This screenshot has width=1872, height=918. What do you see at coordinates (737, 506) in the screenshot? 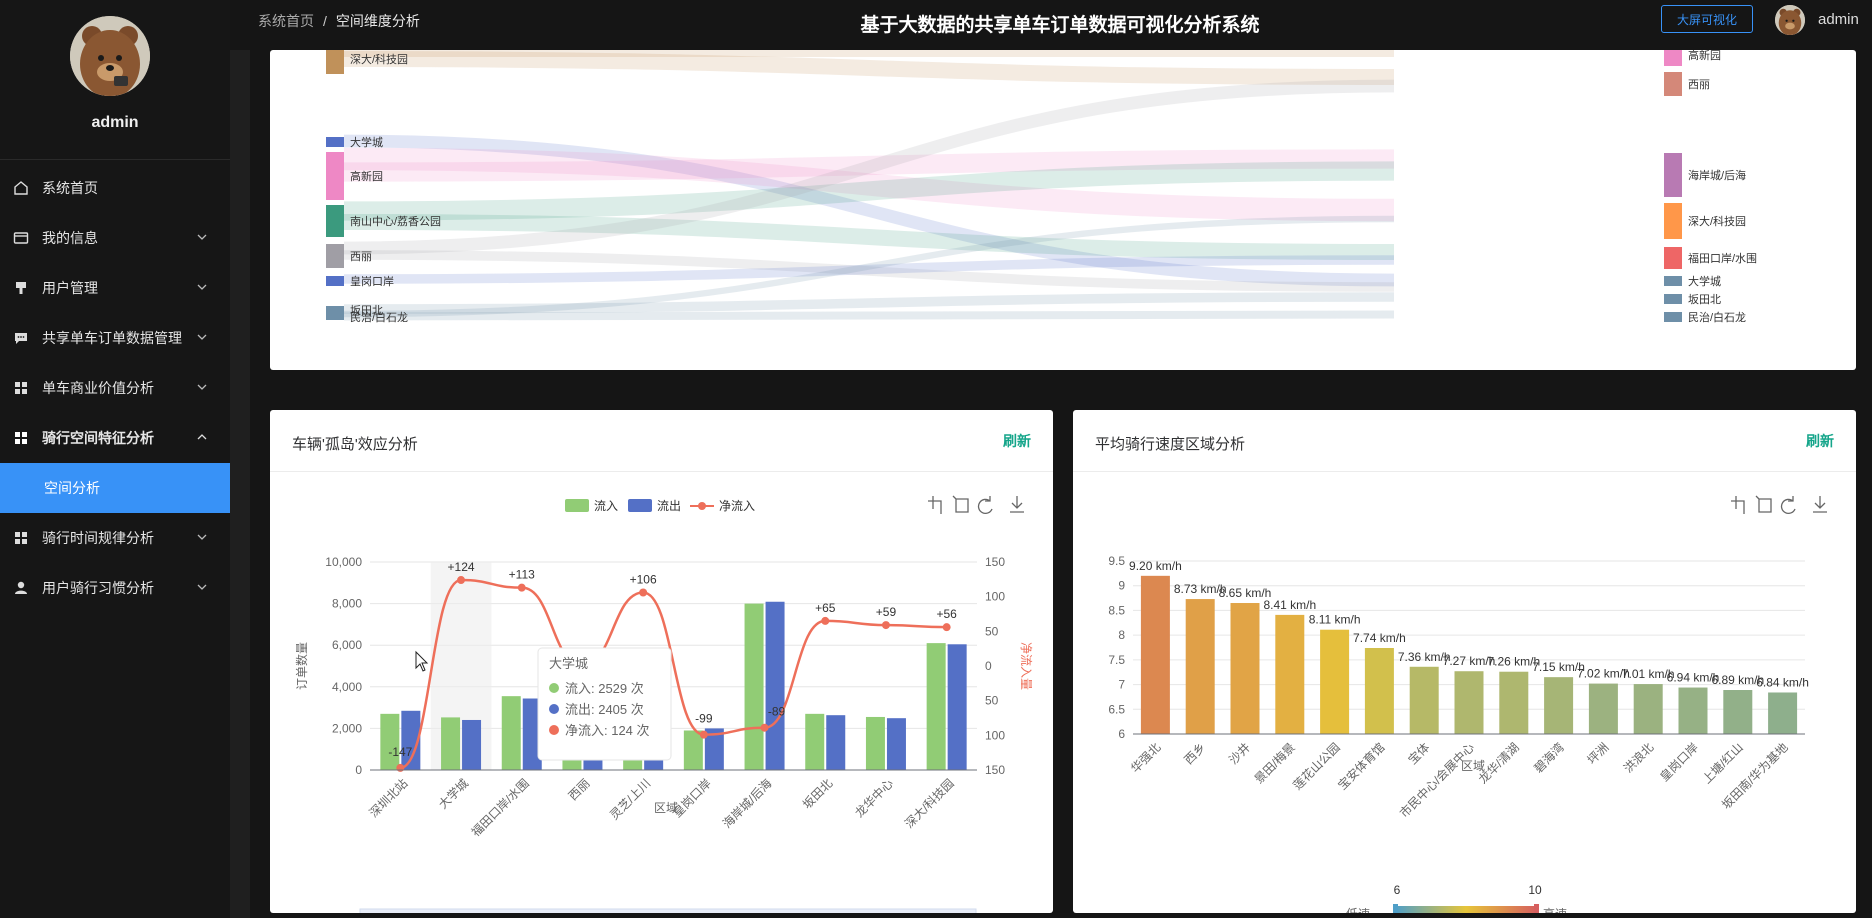
I see `legend-net: 净流入` at bounding box center [737, 506].